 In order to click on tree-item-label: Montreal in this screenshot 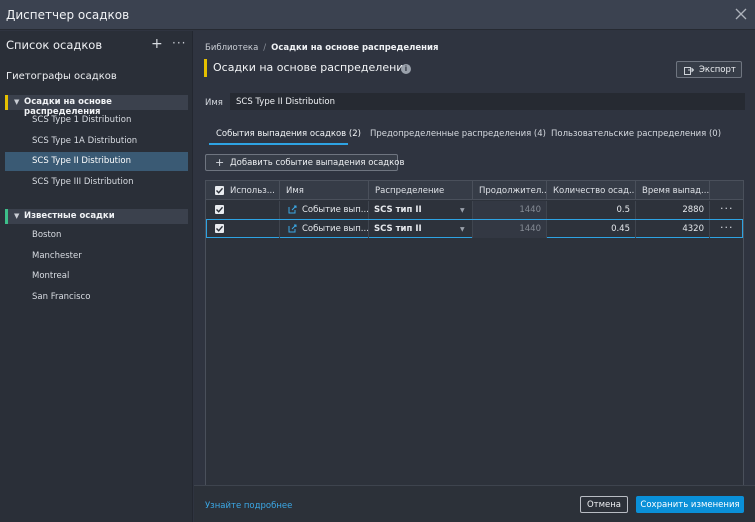, I will do `click(51, 276)`.